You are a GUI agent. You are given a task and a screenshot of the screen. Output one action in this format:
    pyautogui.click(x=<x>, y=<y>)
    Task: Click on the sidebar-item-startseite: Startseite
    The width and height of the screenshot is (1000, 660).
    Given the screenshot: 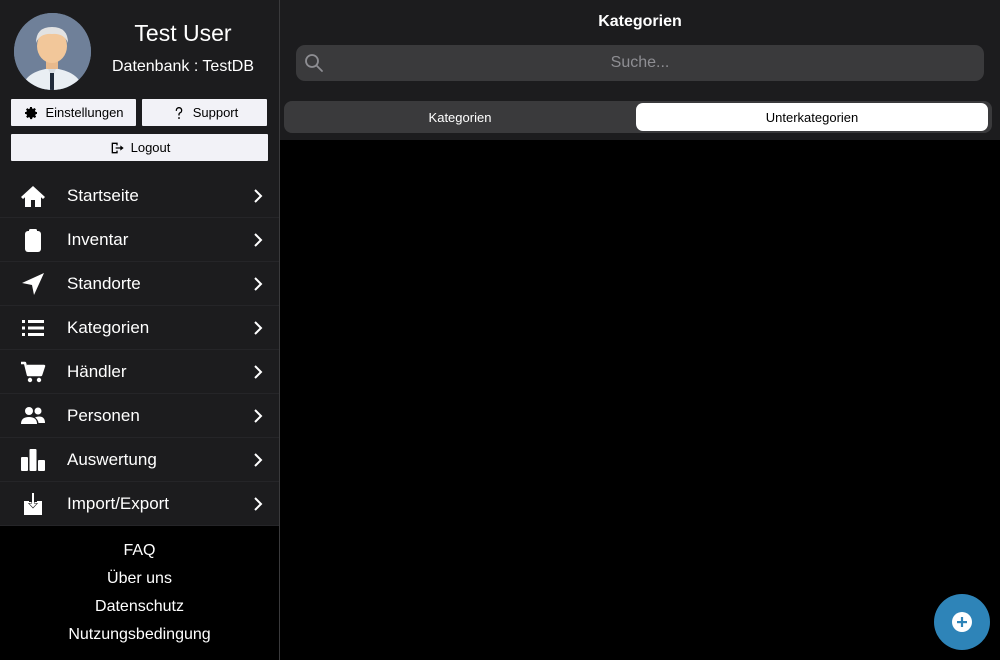 What is the action you would take?
    pyautogui.click(x=139, y=196)
    